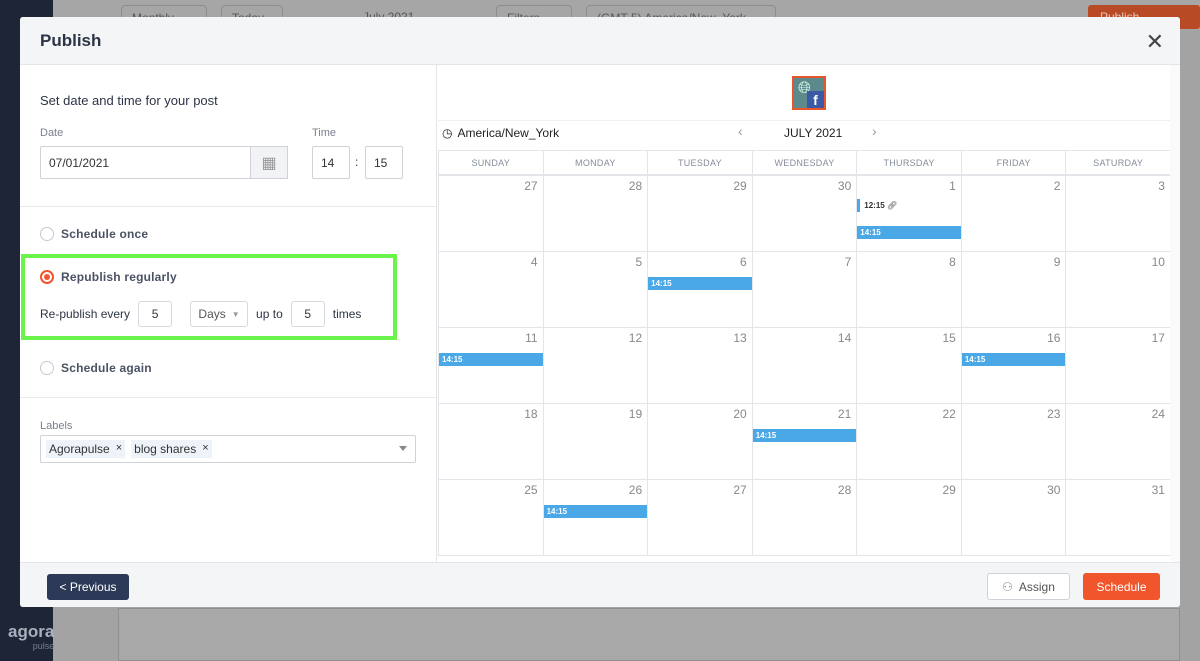 This screenshot has width=1200, height=661. I want to click on assign-button: ⚇ Assign, so click(1028, 586).